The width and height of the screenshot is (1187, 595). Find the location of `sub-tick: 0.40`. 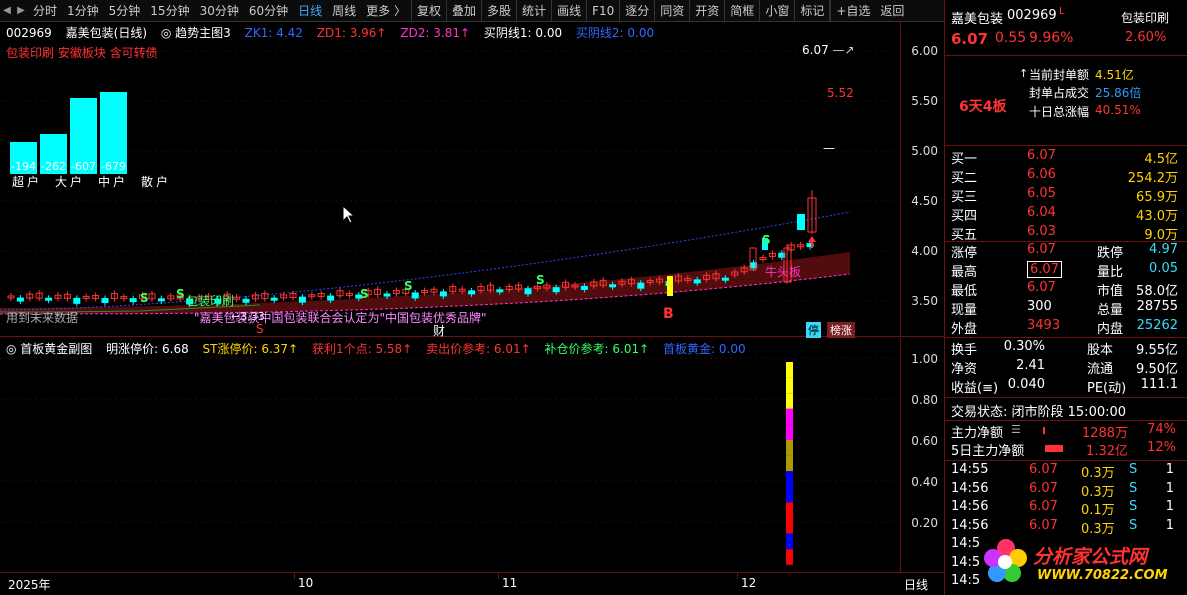

sub-tick: 0.40 is located at coordinates (924, 482).